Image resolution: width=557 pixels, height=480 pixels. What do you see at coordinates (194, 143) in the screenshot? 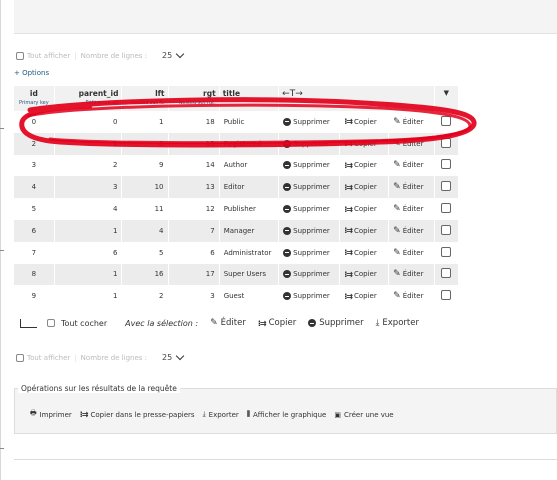
I see `cell-rgt: 15` at bounding box center [194, 143].